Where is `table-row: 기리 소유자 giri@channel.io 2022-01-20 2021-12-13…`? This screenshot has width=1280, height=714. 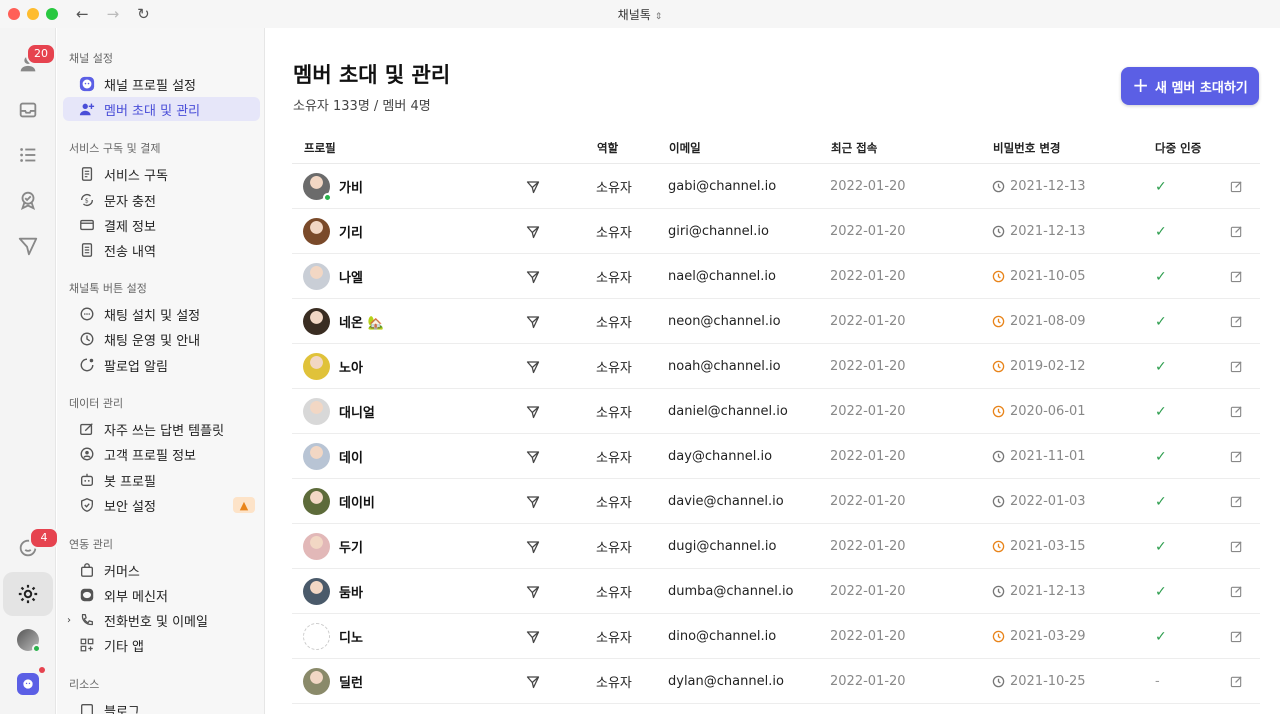 table-row: 기리 소유자 giri@channel.io 2022-01-20 2021-12-13… is located at coordinates (776, 231).